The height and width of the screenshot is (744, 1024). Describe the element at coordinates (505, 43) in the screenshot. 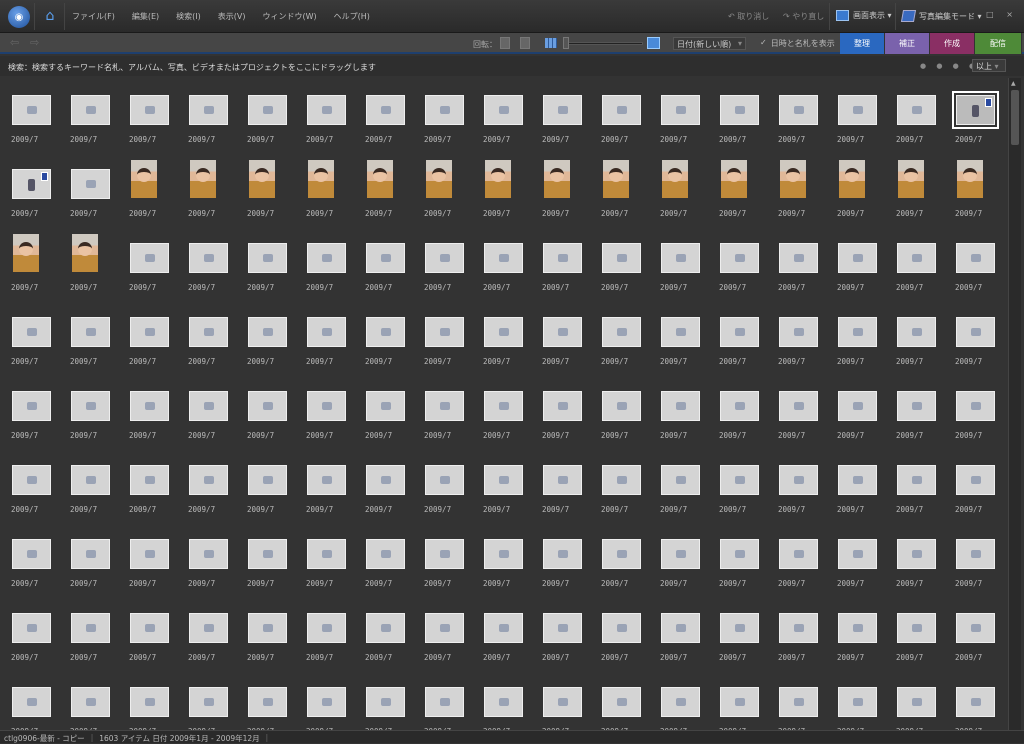

I see `rotate-left-icon` at that location.